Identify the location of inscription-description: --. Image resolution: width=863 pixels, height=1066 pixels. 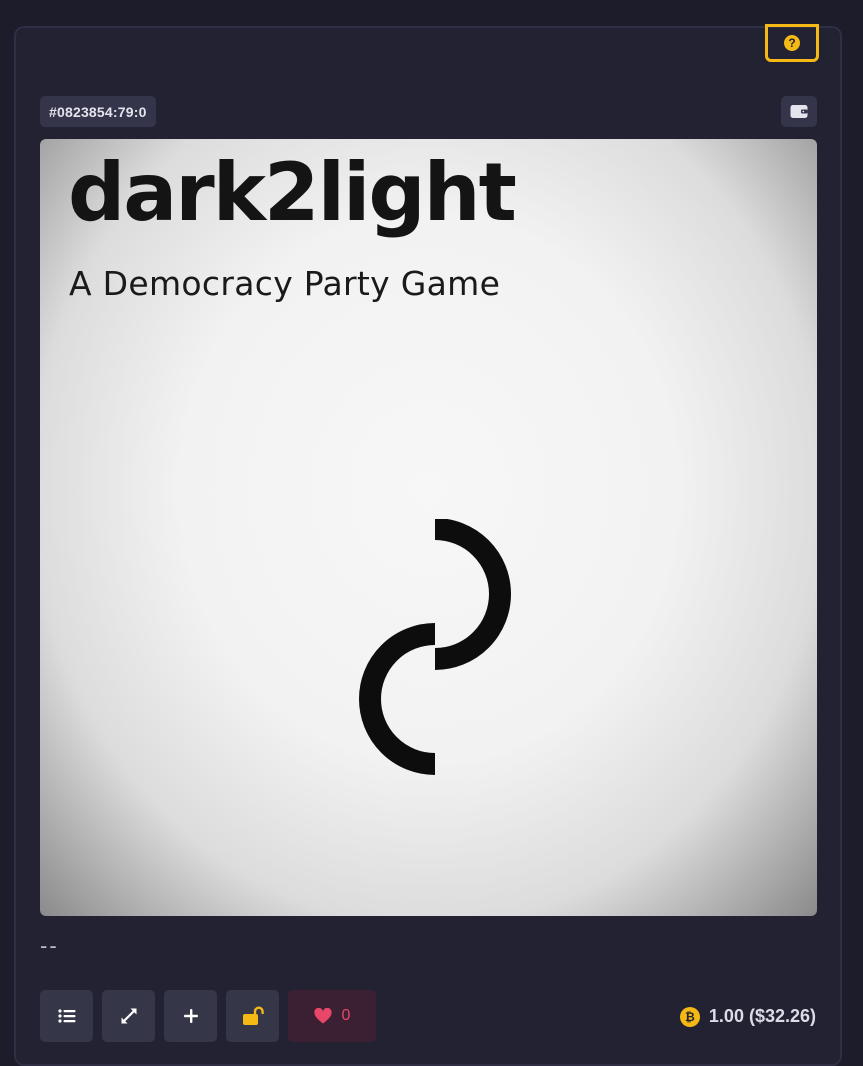
(49, 945).